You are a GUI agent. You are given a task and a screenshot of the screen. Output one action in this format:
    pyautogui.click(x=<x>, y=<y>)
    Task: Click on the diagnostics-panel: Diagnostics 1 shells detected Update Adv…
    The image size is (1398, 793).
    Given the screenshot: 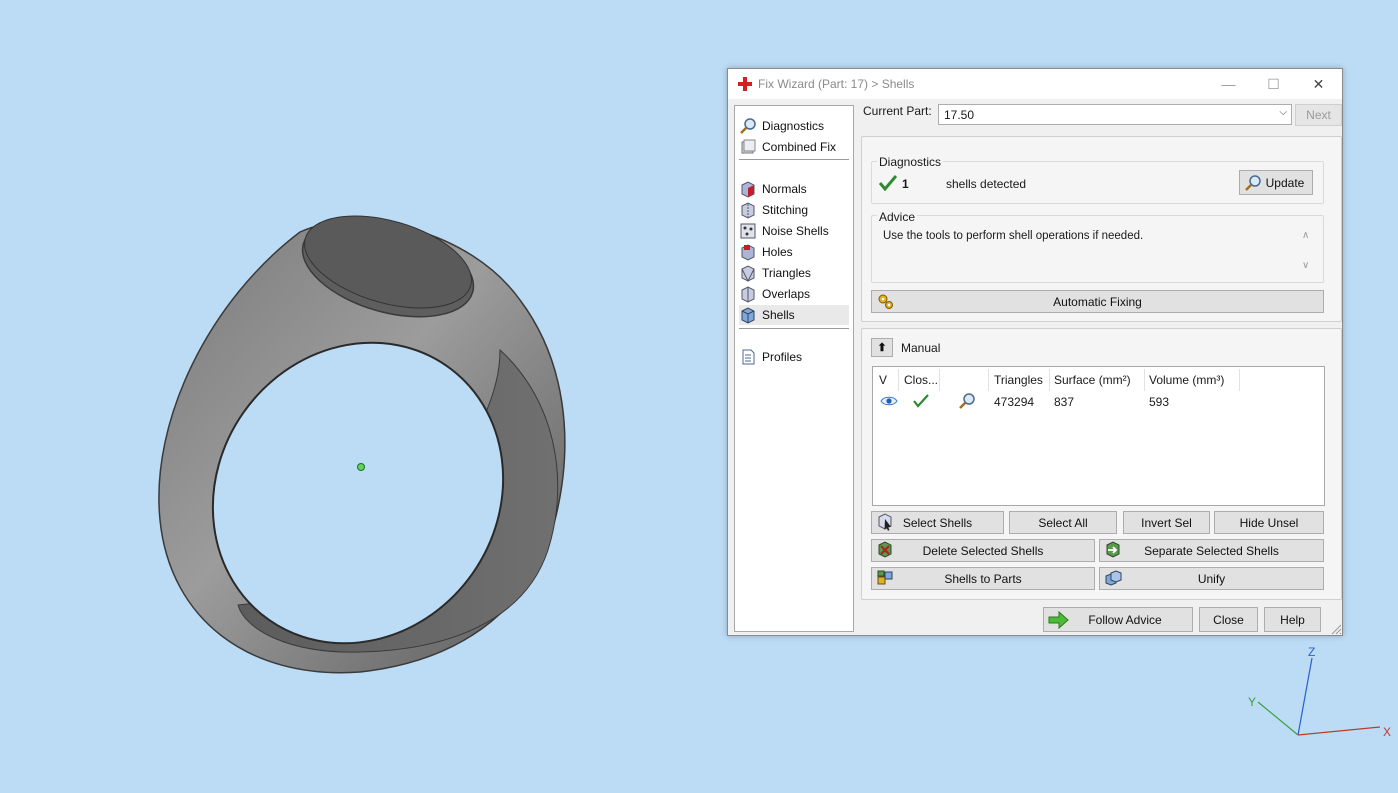 What is the action you would take?
    pyautogui.click(x=1101, y=229)
    